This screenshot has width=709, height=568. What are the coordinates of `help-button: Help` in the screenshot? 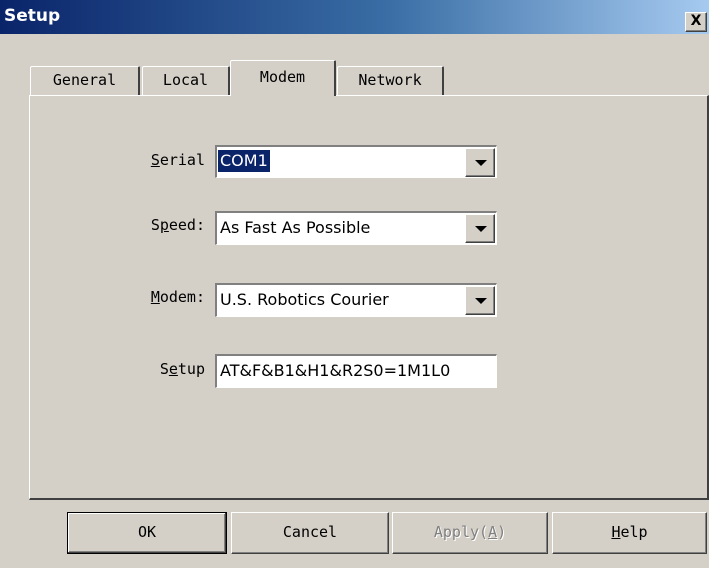 It's located at (629, 533).